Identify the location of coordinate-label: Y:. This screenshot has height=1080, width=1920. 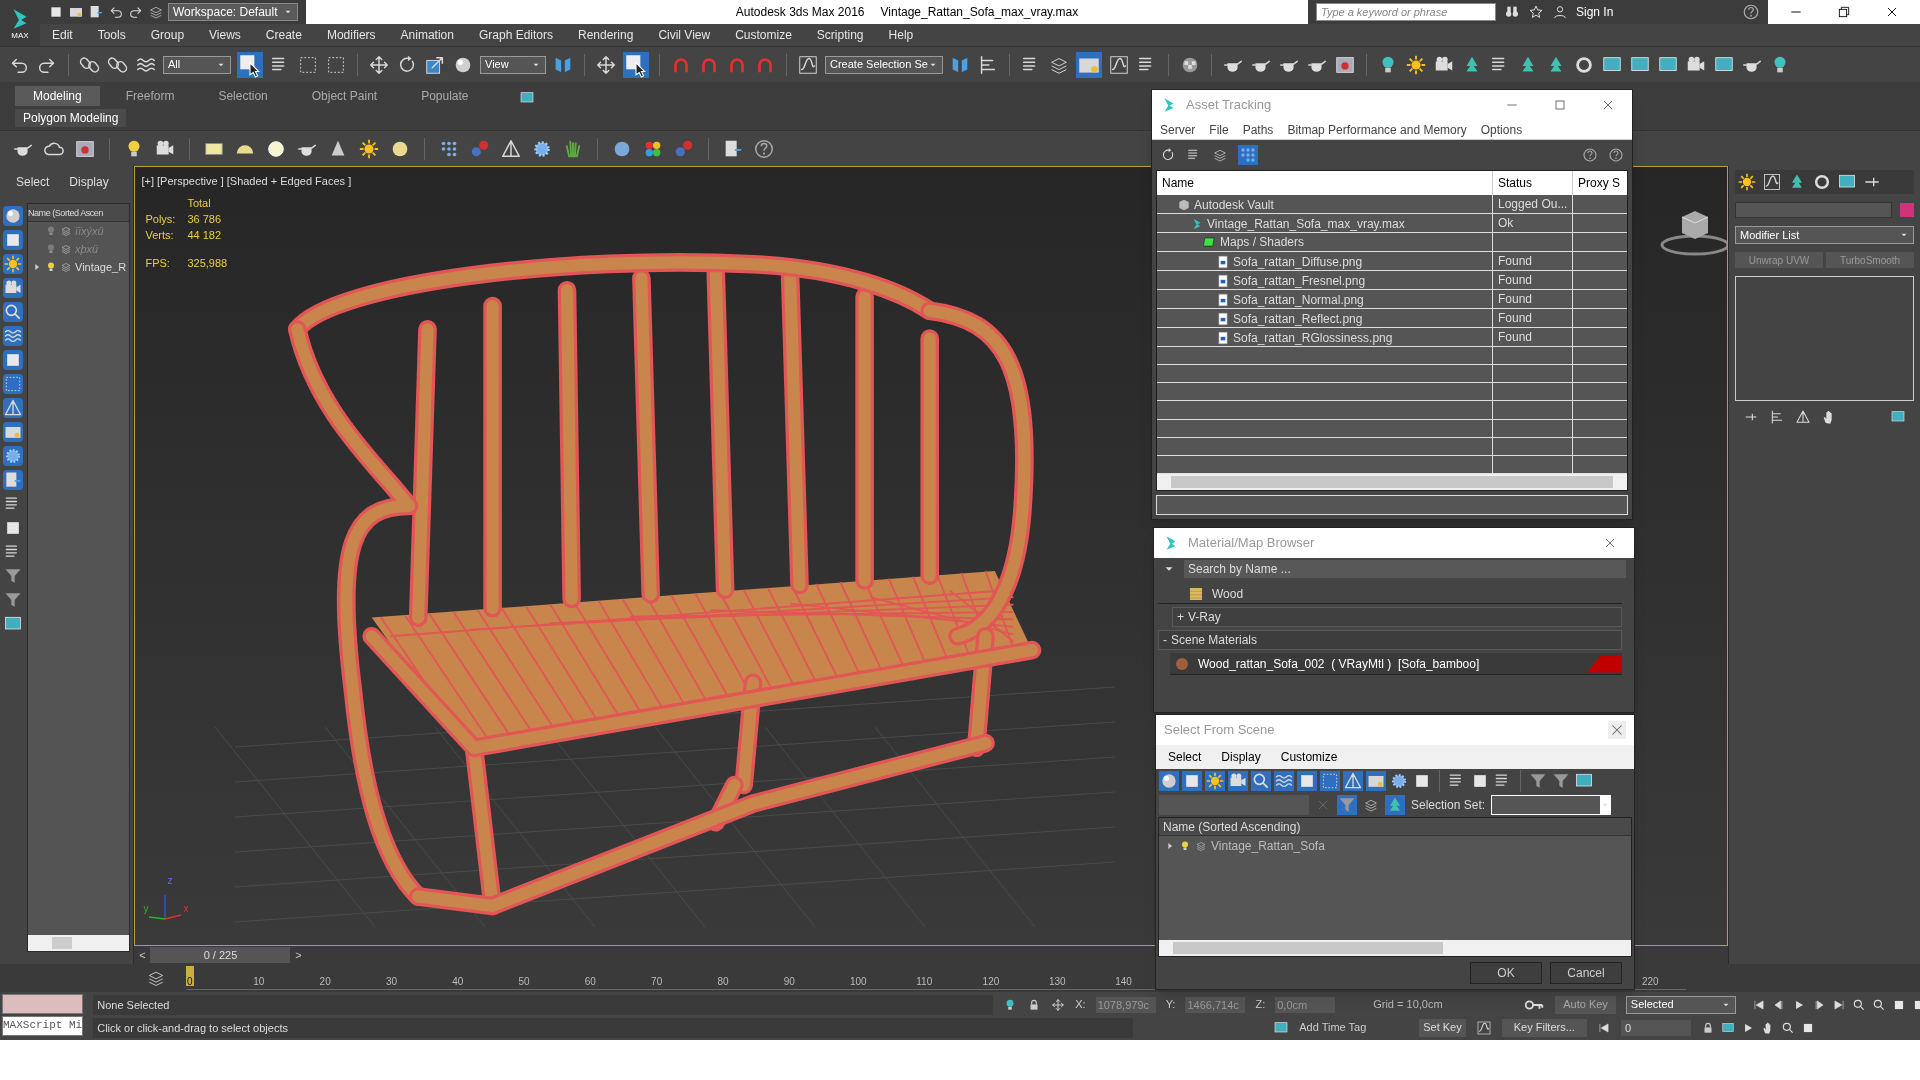
(1170, 1005).